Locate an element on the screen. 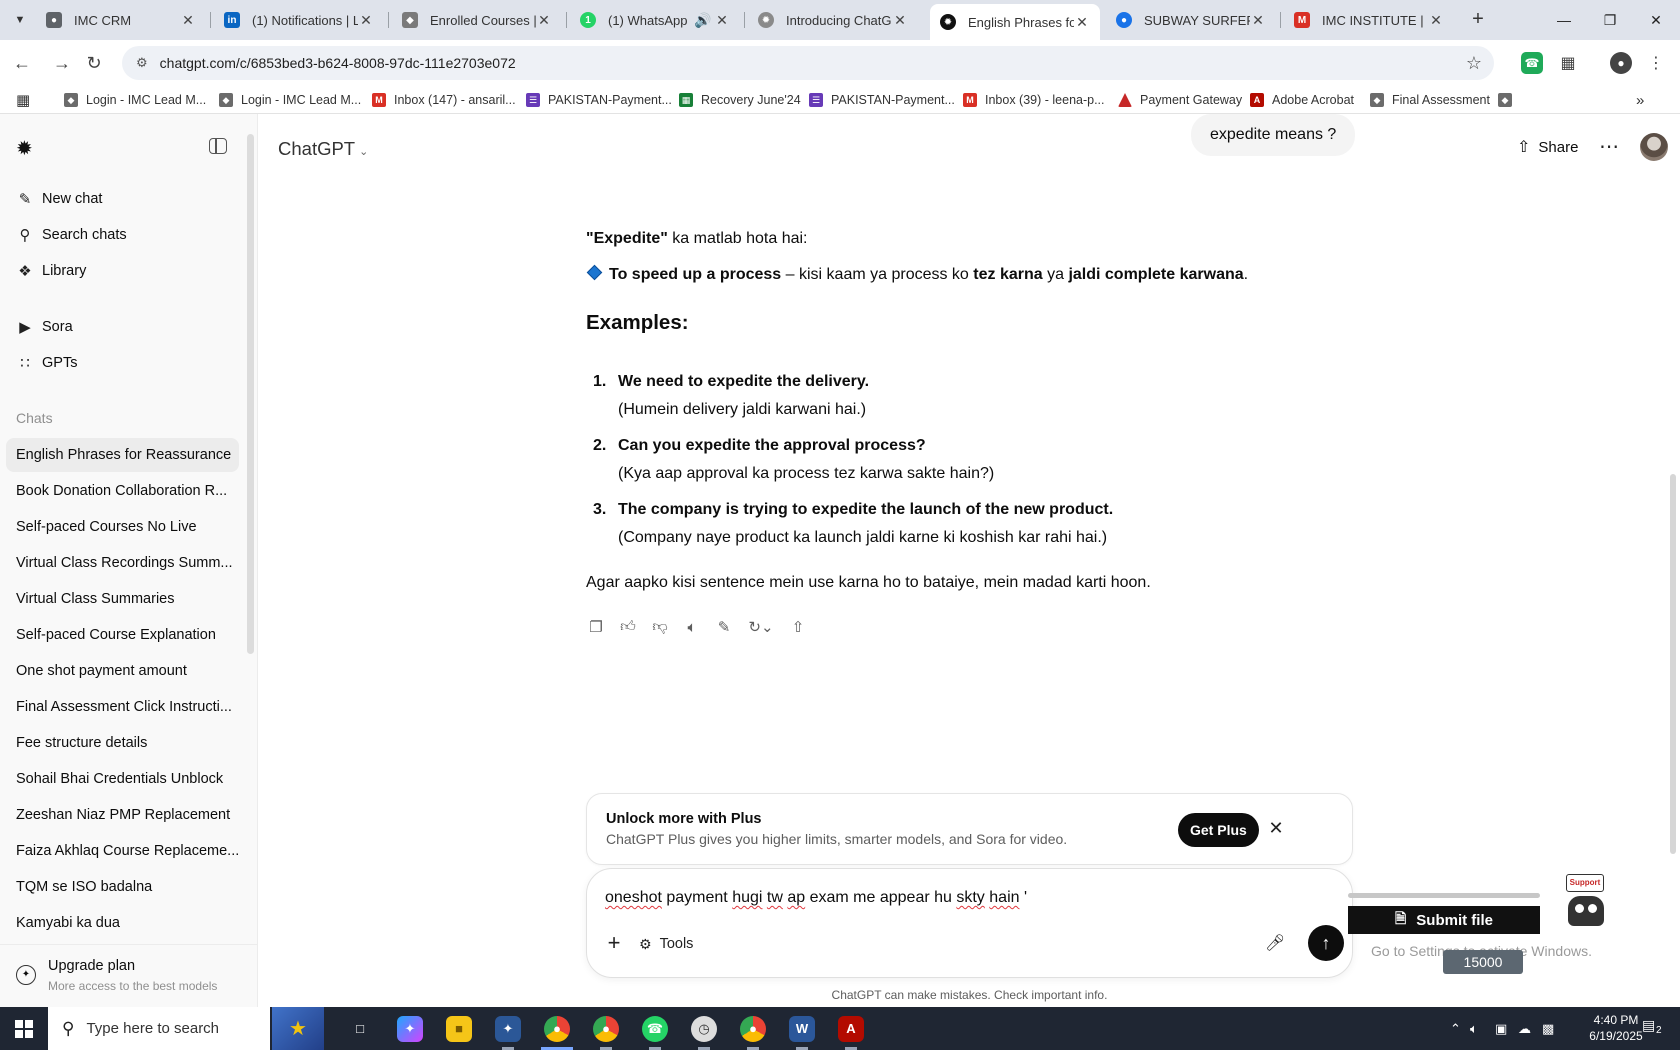 The width and height of the screenshot is (1680, 1050). chat-item: One shot payment amount is located at coordinates (122, 671).